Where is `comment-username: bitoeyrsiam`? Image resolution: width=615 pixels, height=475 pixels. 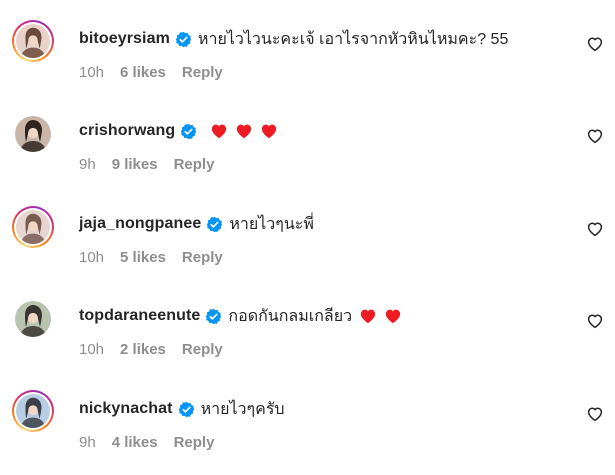
comment-username: bitoeyrsiam is located at coordinates (124, 39).